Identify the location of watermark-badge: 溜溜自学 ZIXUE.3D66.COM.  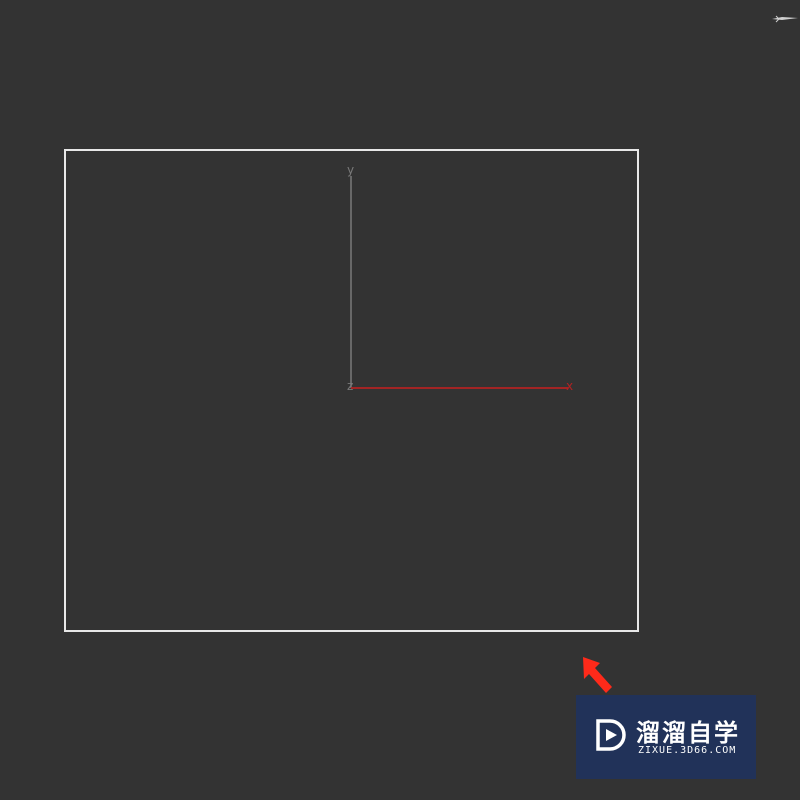
(666, 737).